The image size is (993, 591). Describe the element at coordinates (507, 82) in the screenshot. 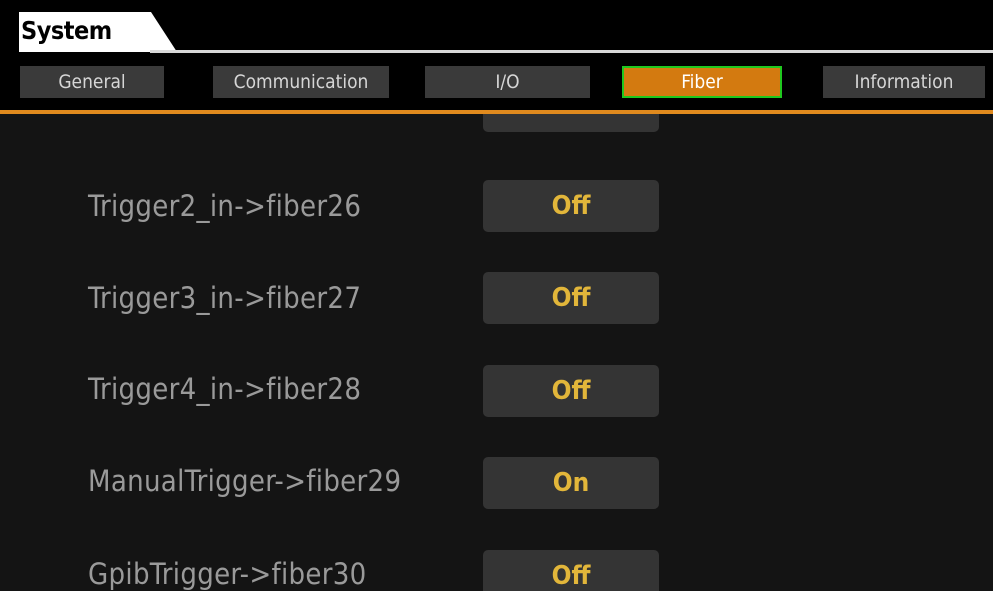

I see `tab-io: I/O` at that location.